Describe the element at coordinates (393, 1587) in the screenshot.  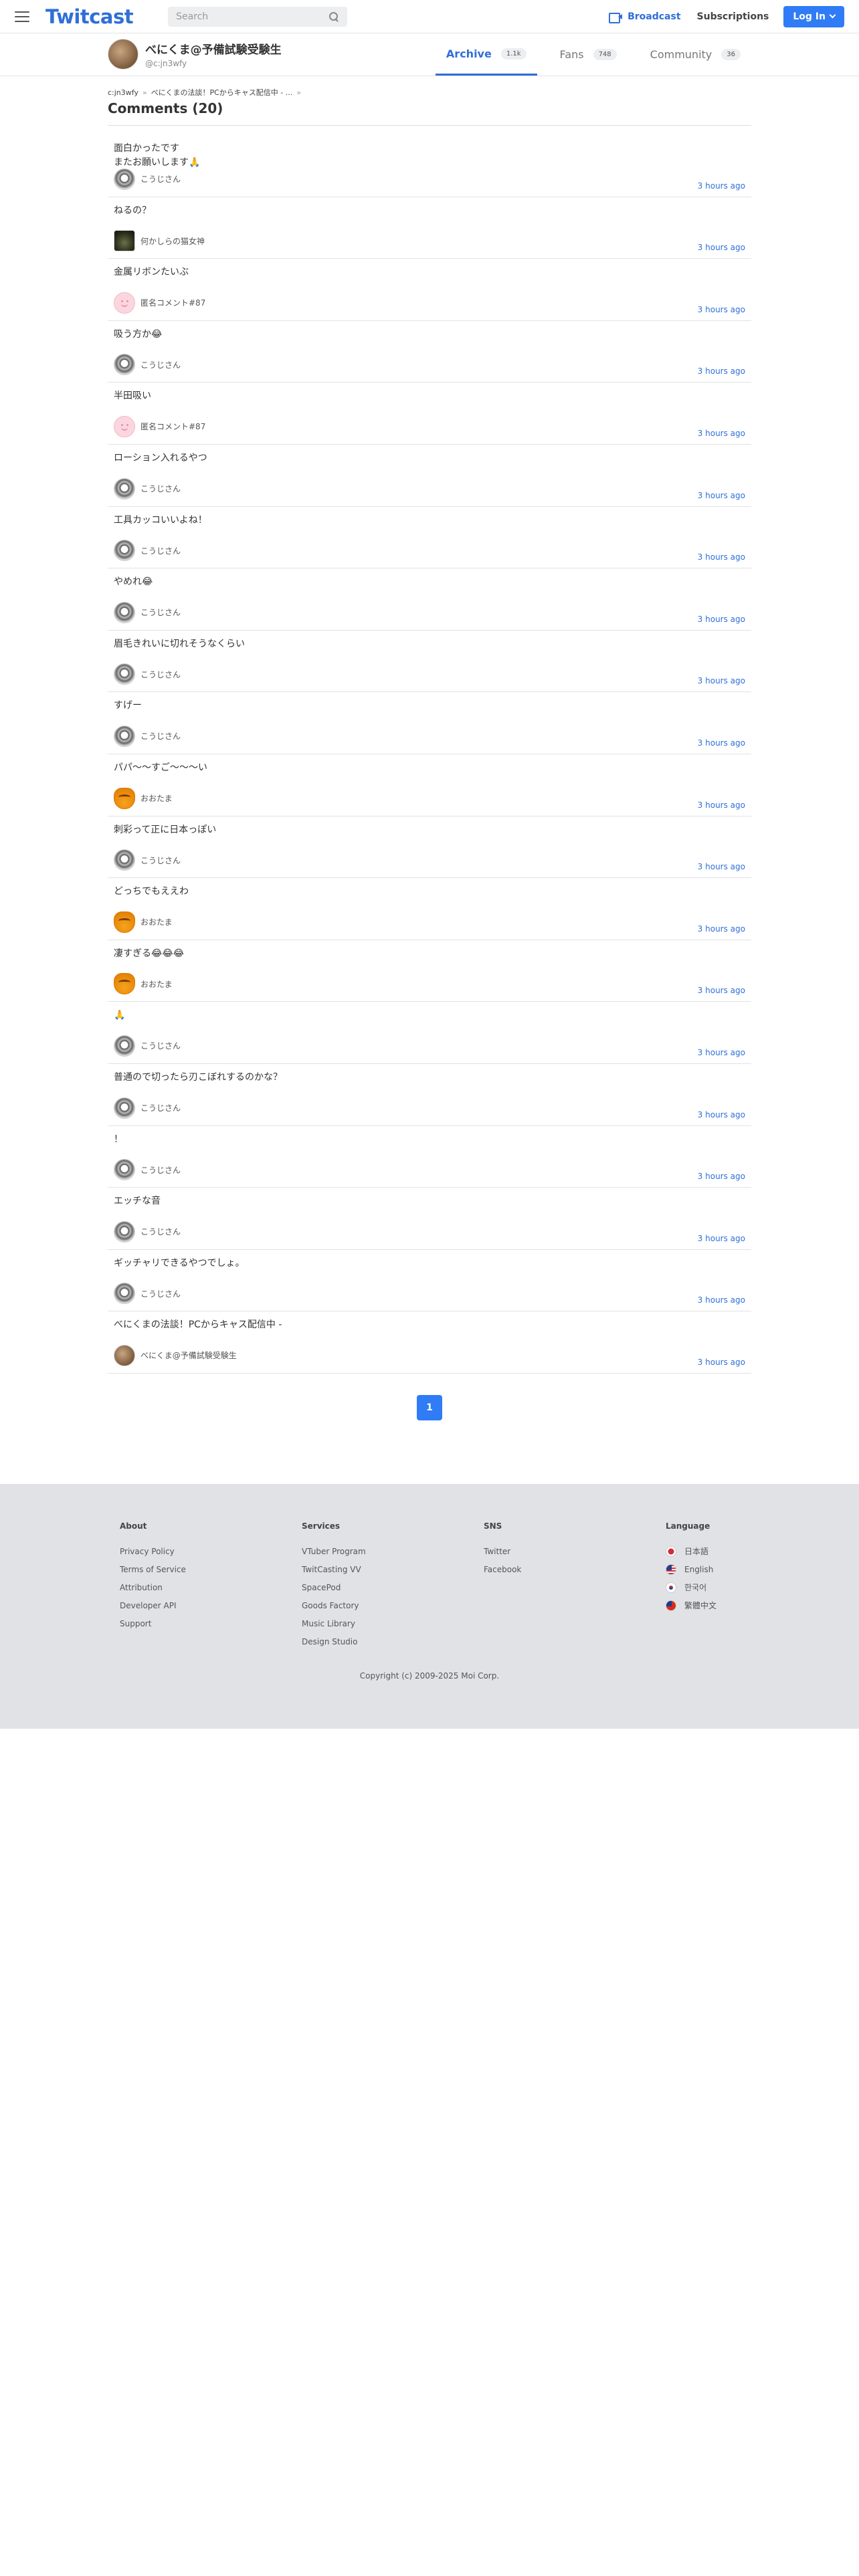
I see `footer-link-spacepod: SpacePod` at that location.